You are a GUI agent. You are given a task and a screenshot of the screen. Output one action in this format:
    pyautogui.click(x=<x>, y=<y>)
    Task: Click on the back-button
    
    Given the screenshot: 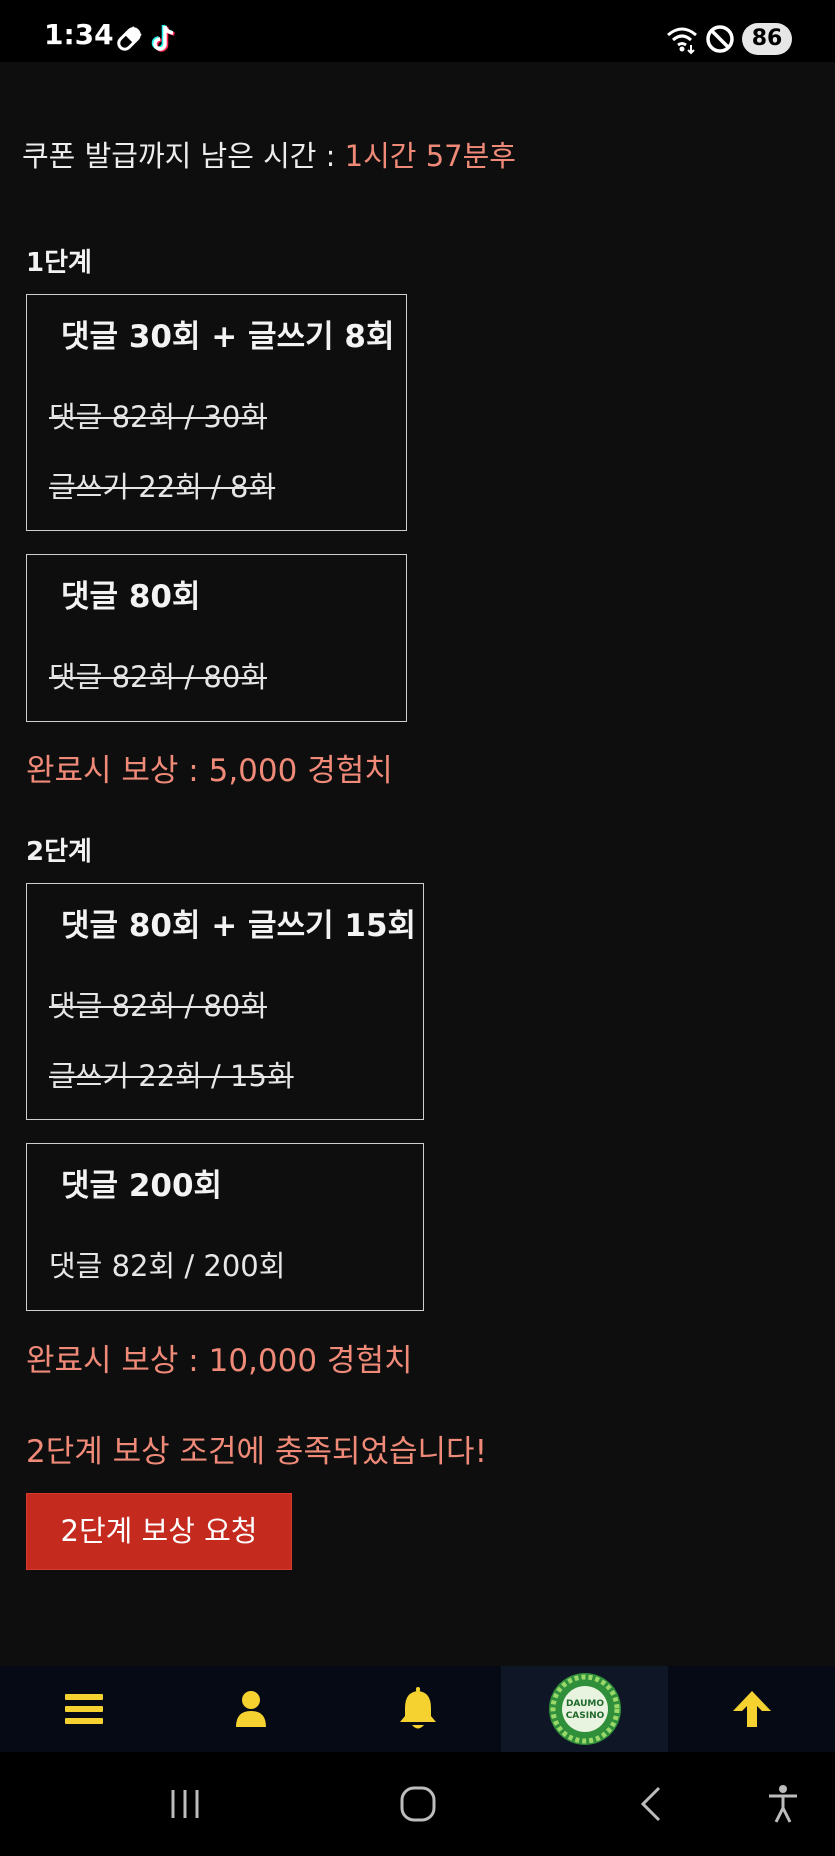 What is the action you would take?
    pyautogui.click(x=652, y=1804)
    